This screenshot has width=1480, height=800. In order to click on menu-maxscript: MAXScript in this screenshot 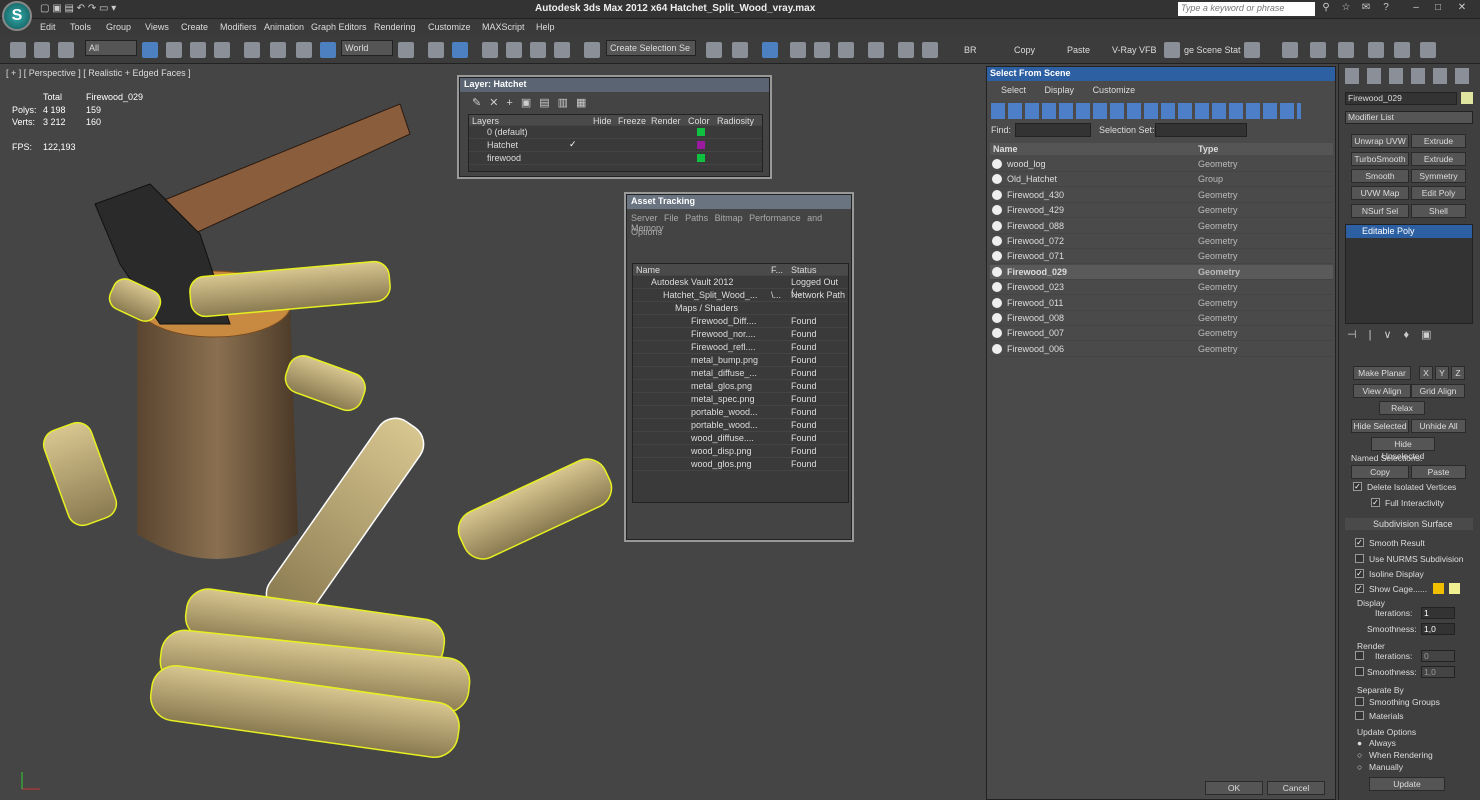, I will do `click(503, 27)`.